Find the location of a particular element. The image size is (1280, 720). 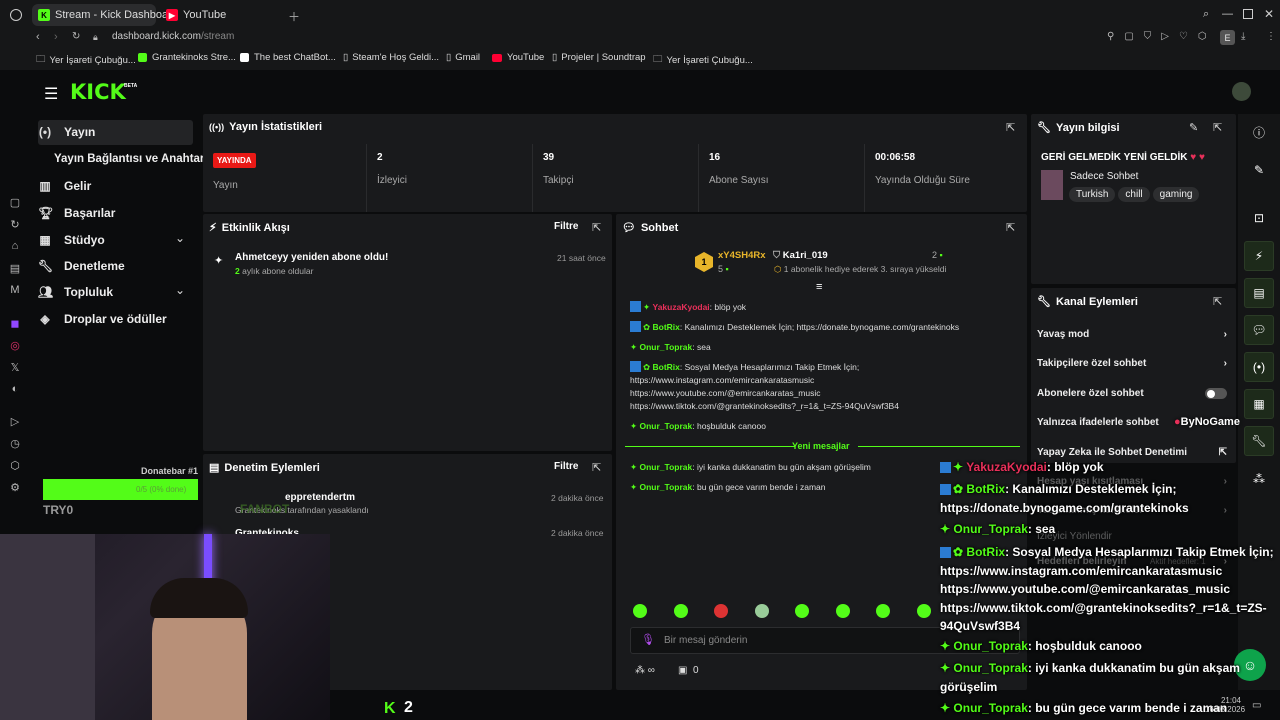

slow-mode: Yavaş mod › is located at coordinates (1132, 334).